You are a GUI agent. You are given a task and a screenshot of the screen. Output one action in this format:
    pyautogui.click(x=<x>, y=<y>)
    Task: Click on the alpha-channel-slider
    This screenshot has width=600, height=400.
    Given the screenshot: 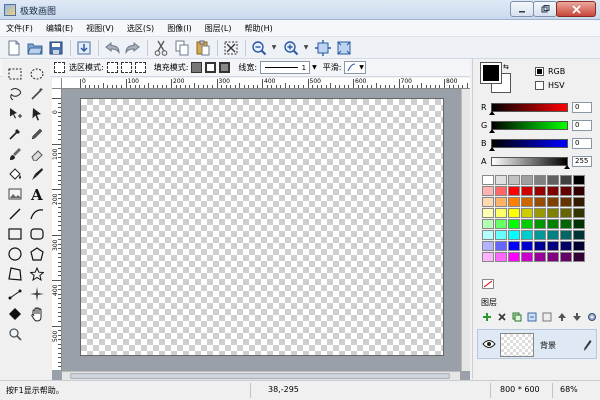 What is the action you would take?
    pyautogui.click(x=530, y=162)
    